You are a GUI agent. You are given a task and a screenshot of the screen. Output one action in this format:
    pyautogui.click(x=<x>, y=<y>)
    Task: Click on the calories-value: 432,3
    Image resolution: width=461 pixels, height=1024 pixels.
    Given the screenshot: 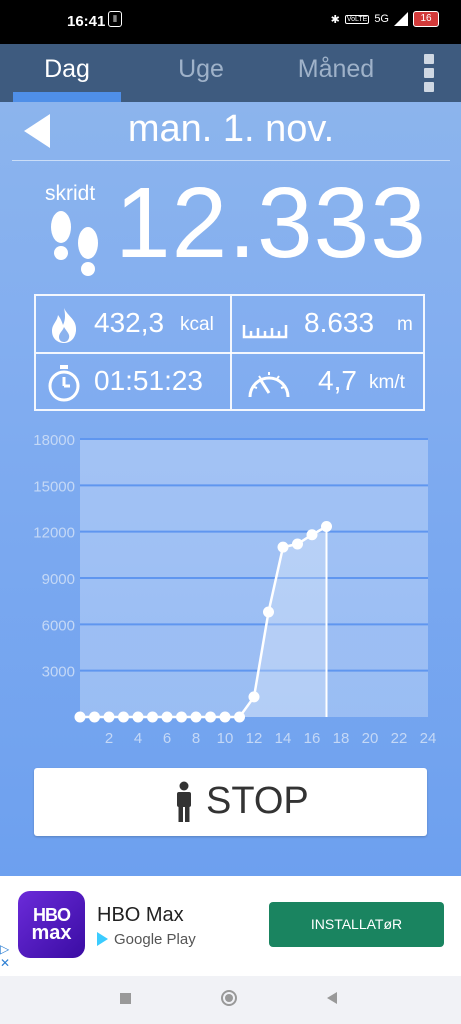 What is the action you would take?
    pyautogui.click(x=129, y=322)
    